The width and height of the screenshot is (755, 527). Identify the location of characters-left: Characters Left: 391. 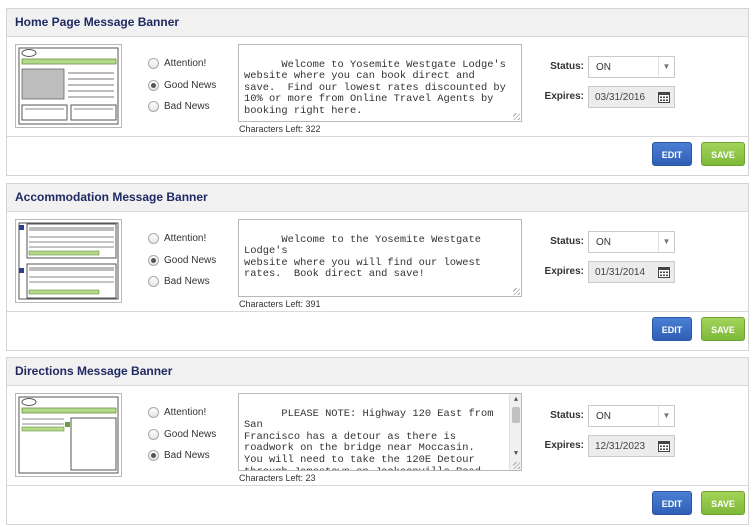
(280, 304).